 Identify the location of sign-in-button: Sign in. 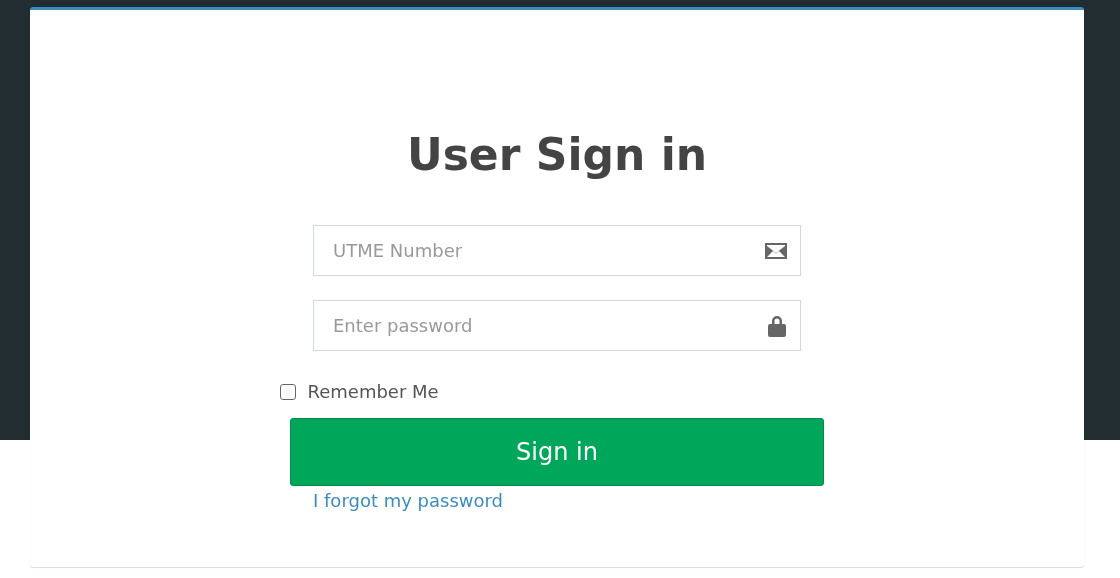
(557, 452).